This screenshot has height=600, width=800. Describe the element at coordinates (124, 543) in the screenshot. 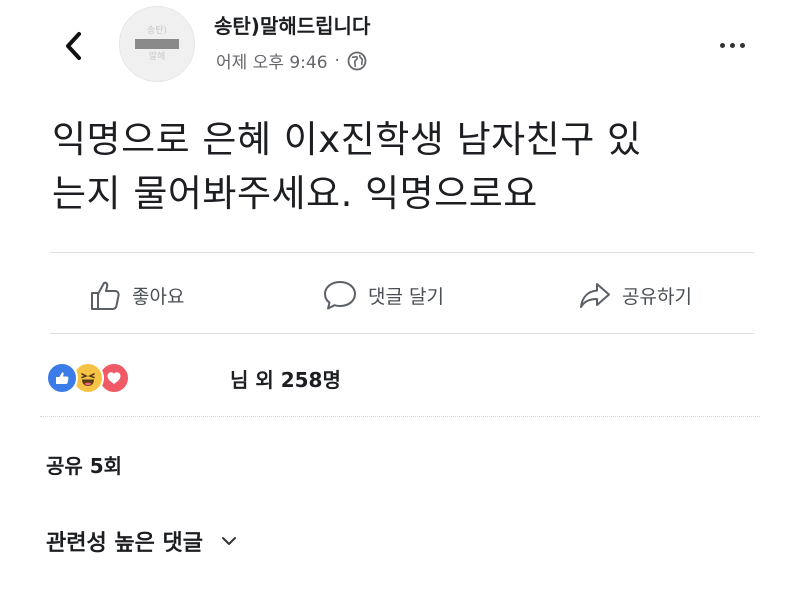

I see `comment-sort-label: 관련성 높은 댓글` at that location.